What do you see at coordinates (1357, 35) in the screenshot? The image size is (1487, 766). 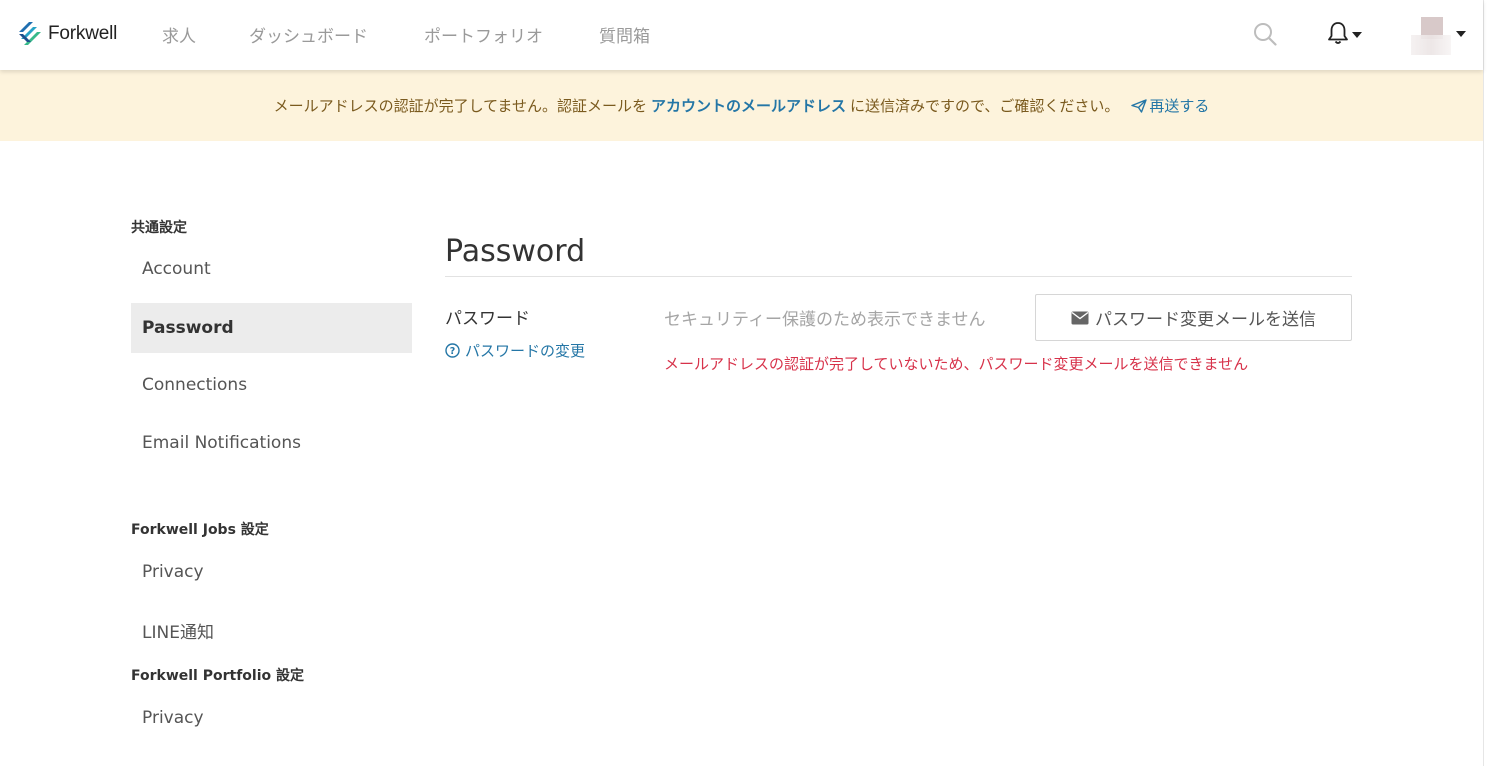 I see `notifications-dropdown-icon` at bounding box center [1357, 35].